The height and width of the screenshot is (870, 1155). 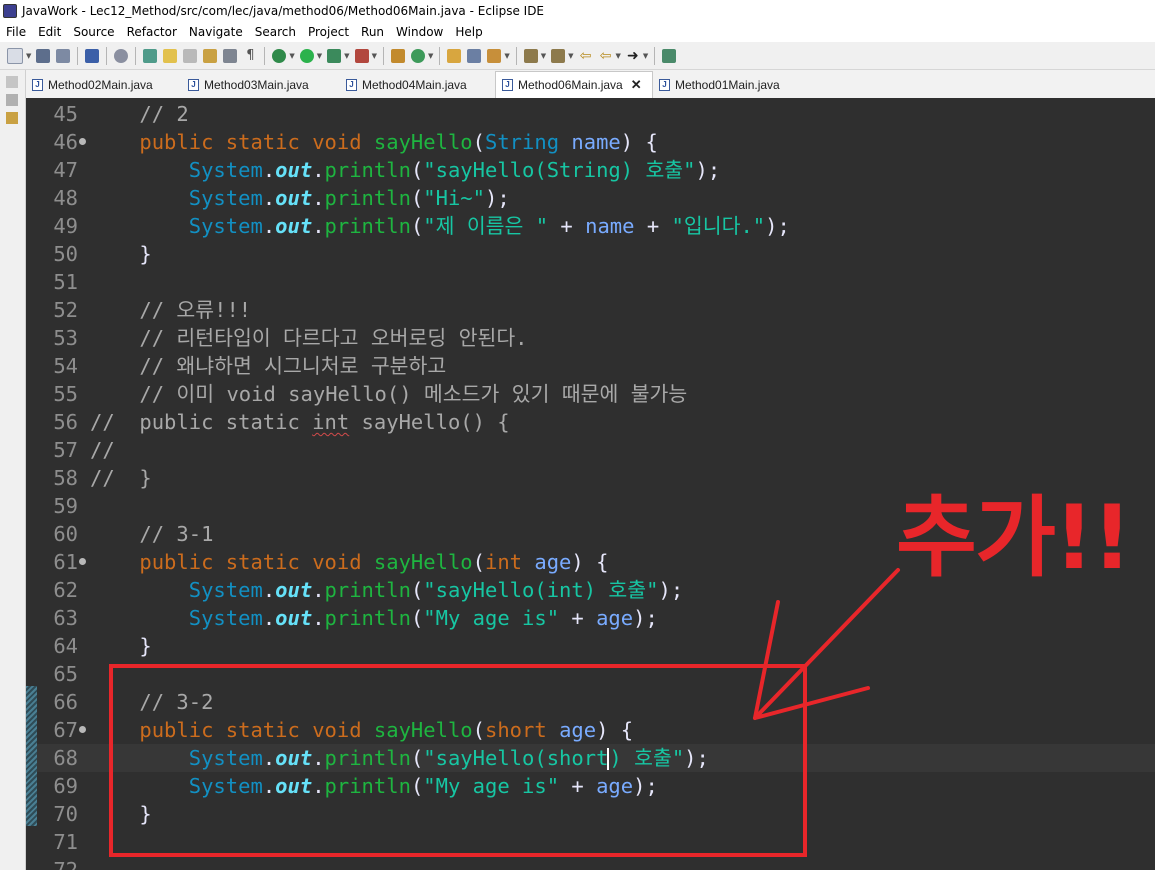 What do you see at coordinates (361, 55) in the screenshot?
I see `external-tools-icon` at bounding box center [361, 55].